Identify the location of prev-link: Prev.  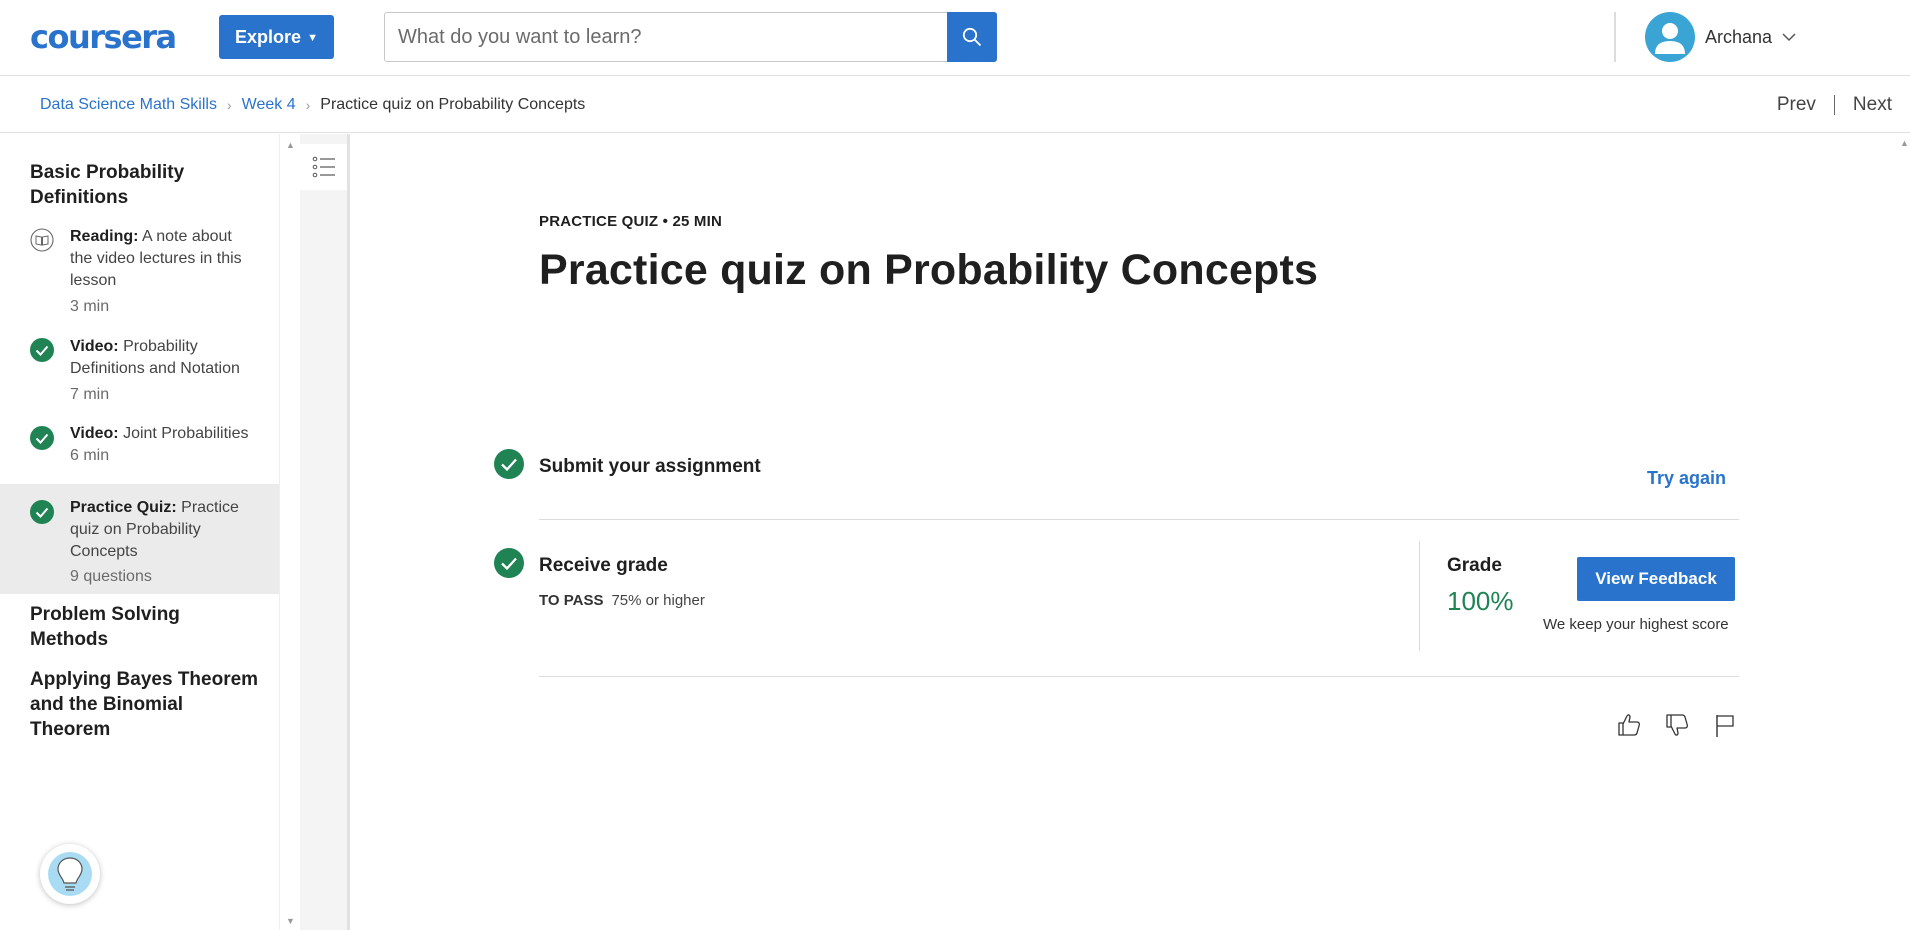
(1796, 105).